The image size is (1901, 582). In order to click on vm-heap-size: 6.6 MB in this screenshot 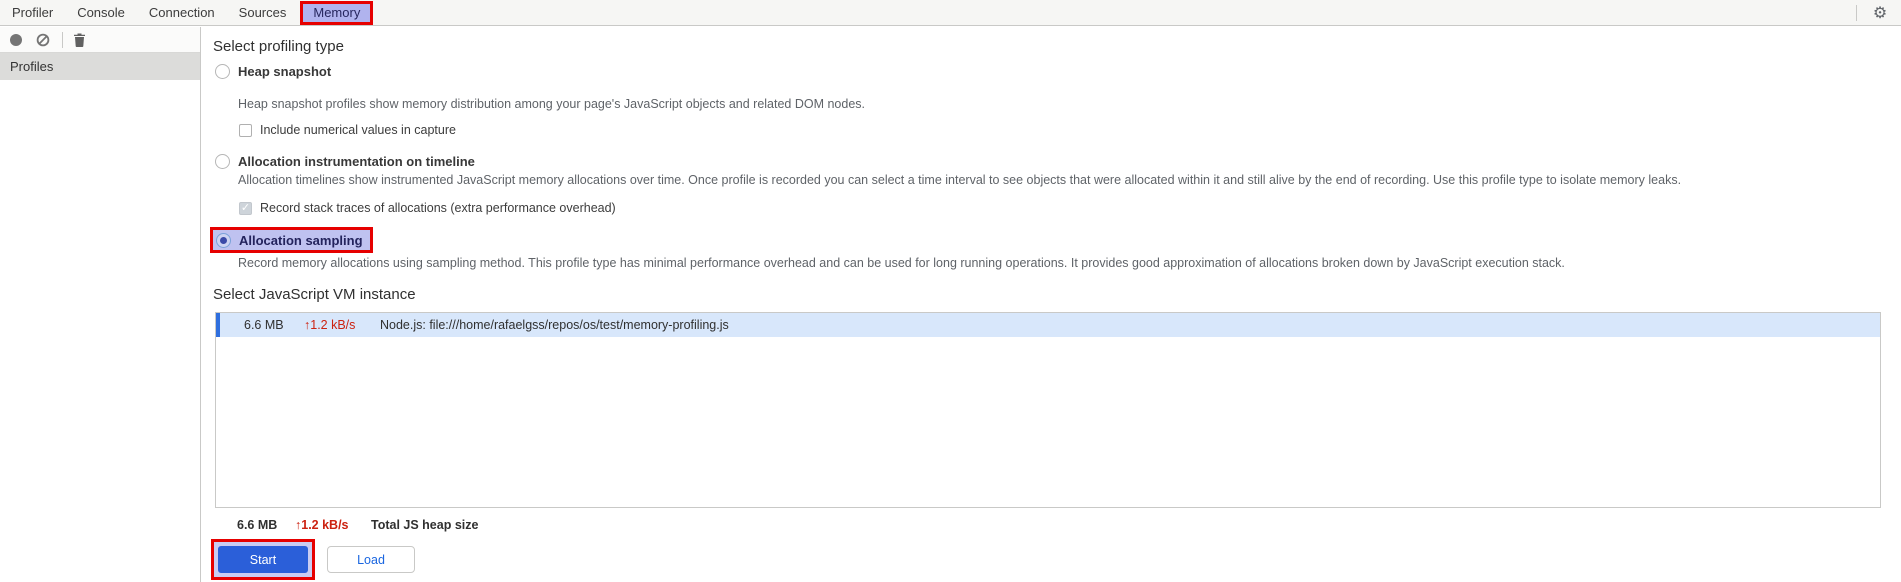, I will do `click(264, 325)`.